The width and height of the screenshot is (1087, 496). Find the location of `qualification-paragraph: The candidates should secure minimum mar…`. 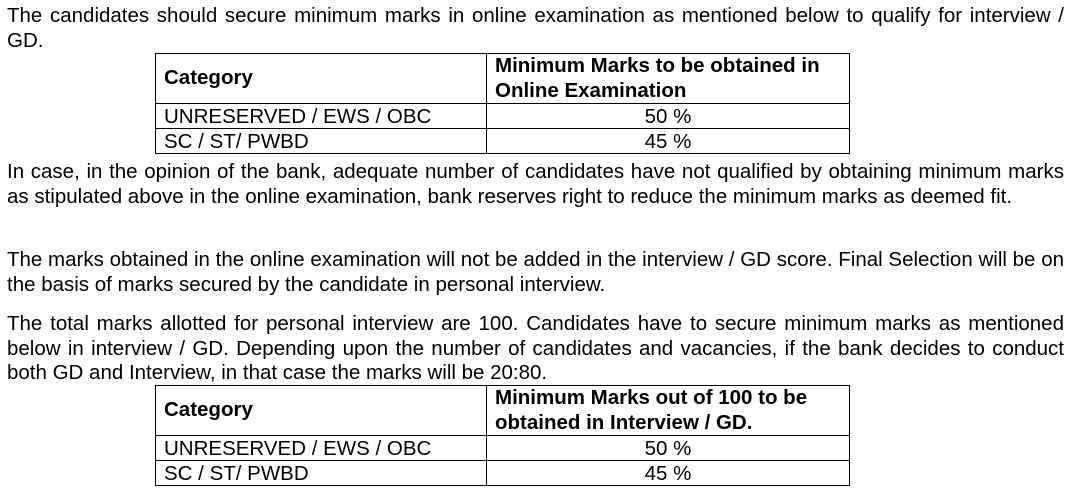

qualification-paragraph: The candidates should secure minimum mar… is located at coordinates (535, 28).